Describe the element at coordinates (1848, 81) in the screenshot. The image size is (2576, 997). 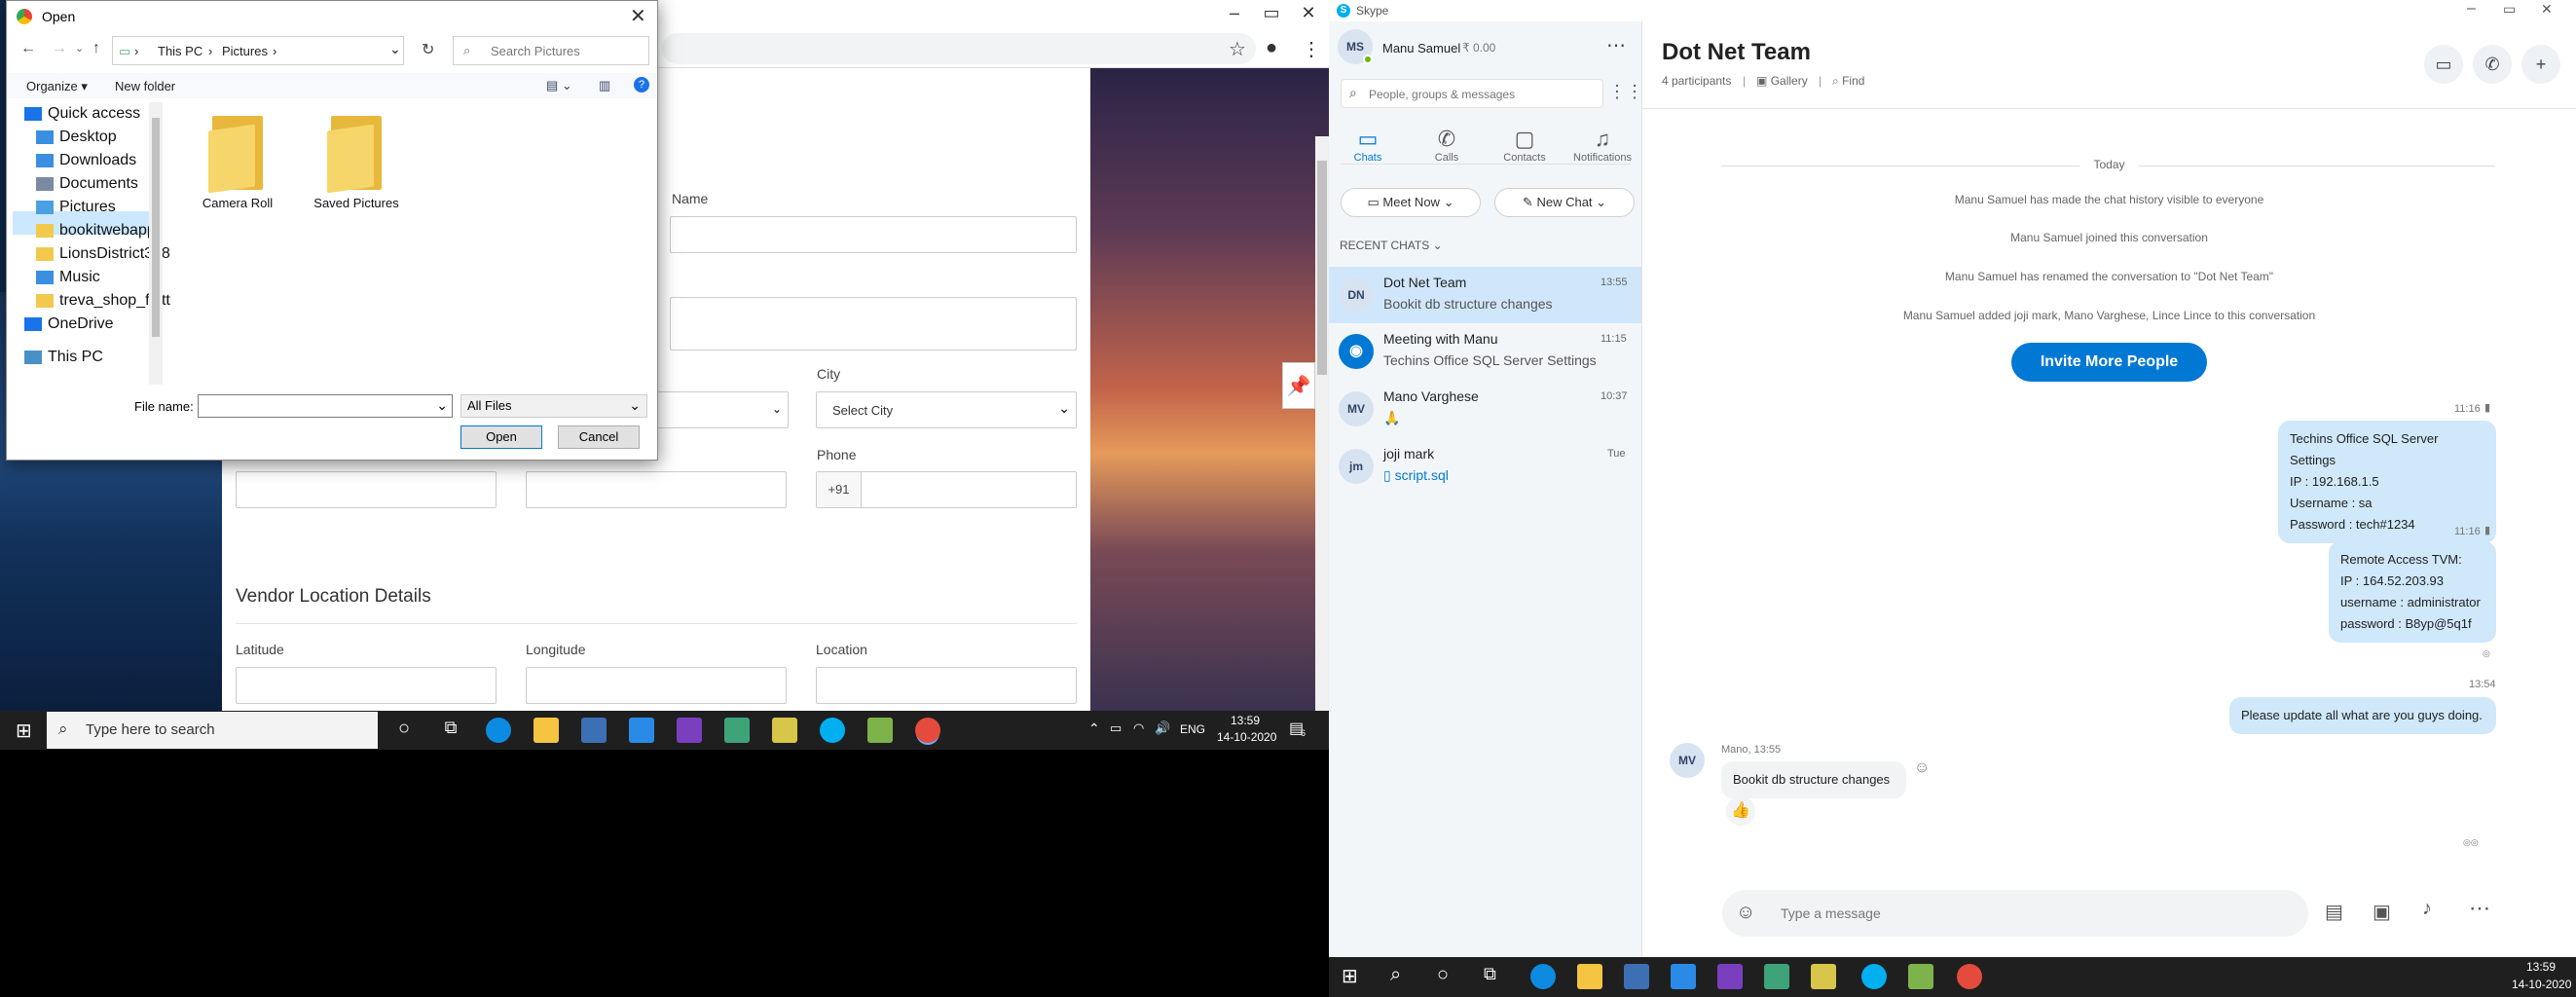
I see `find-link: ⌕ Find` at that location.